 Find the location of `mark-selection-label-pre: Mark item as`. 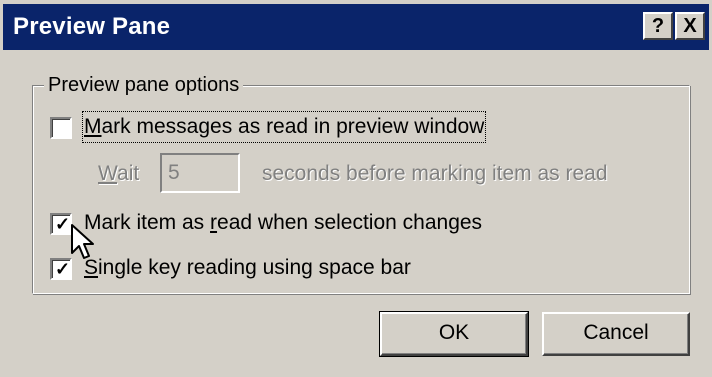

mark-selection-label-pre: Mark item as is located at coordinates (147, 222).